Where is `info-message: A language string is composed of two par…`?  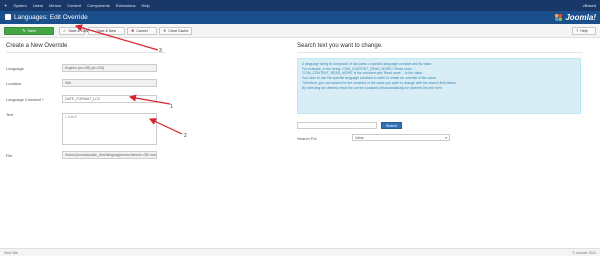 info-message: A language string is composed of two par… is located at coordinates (439, 86).